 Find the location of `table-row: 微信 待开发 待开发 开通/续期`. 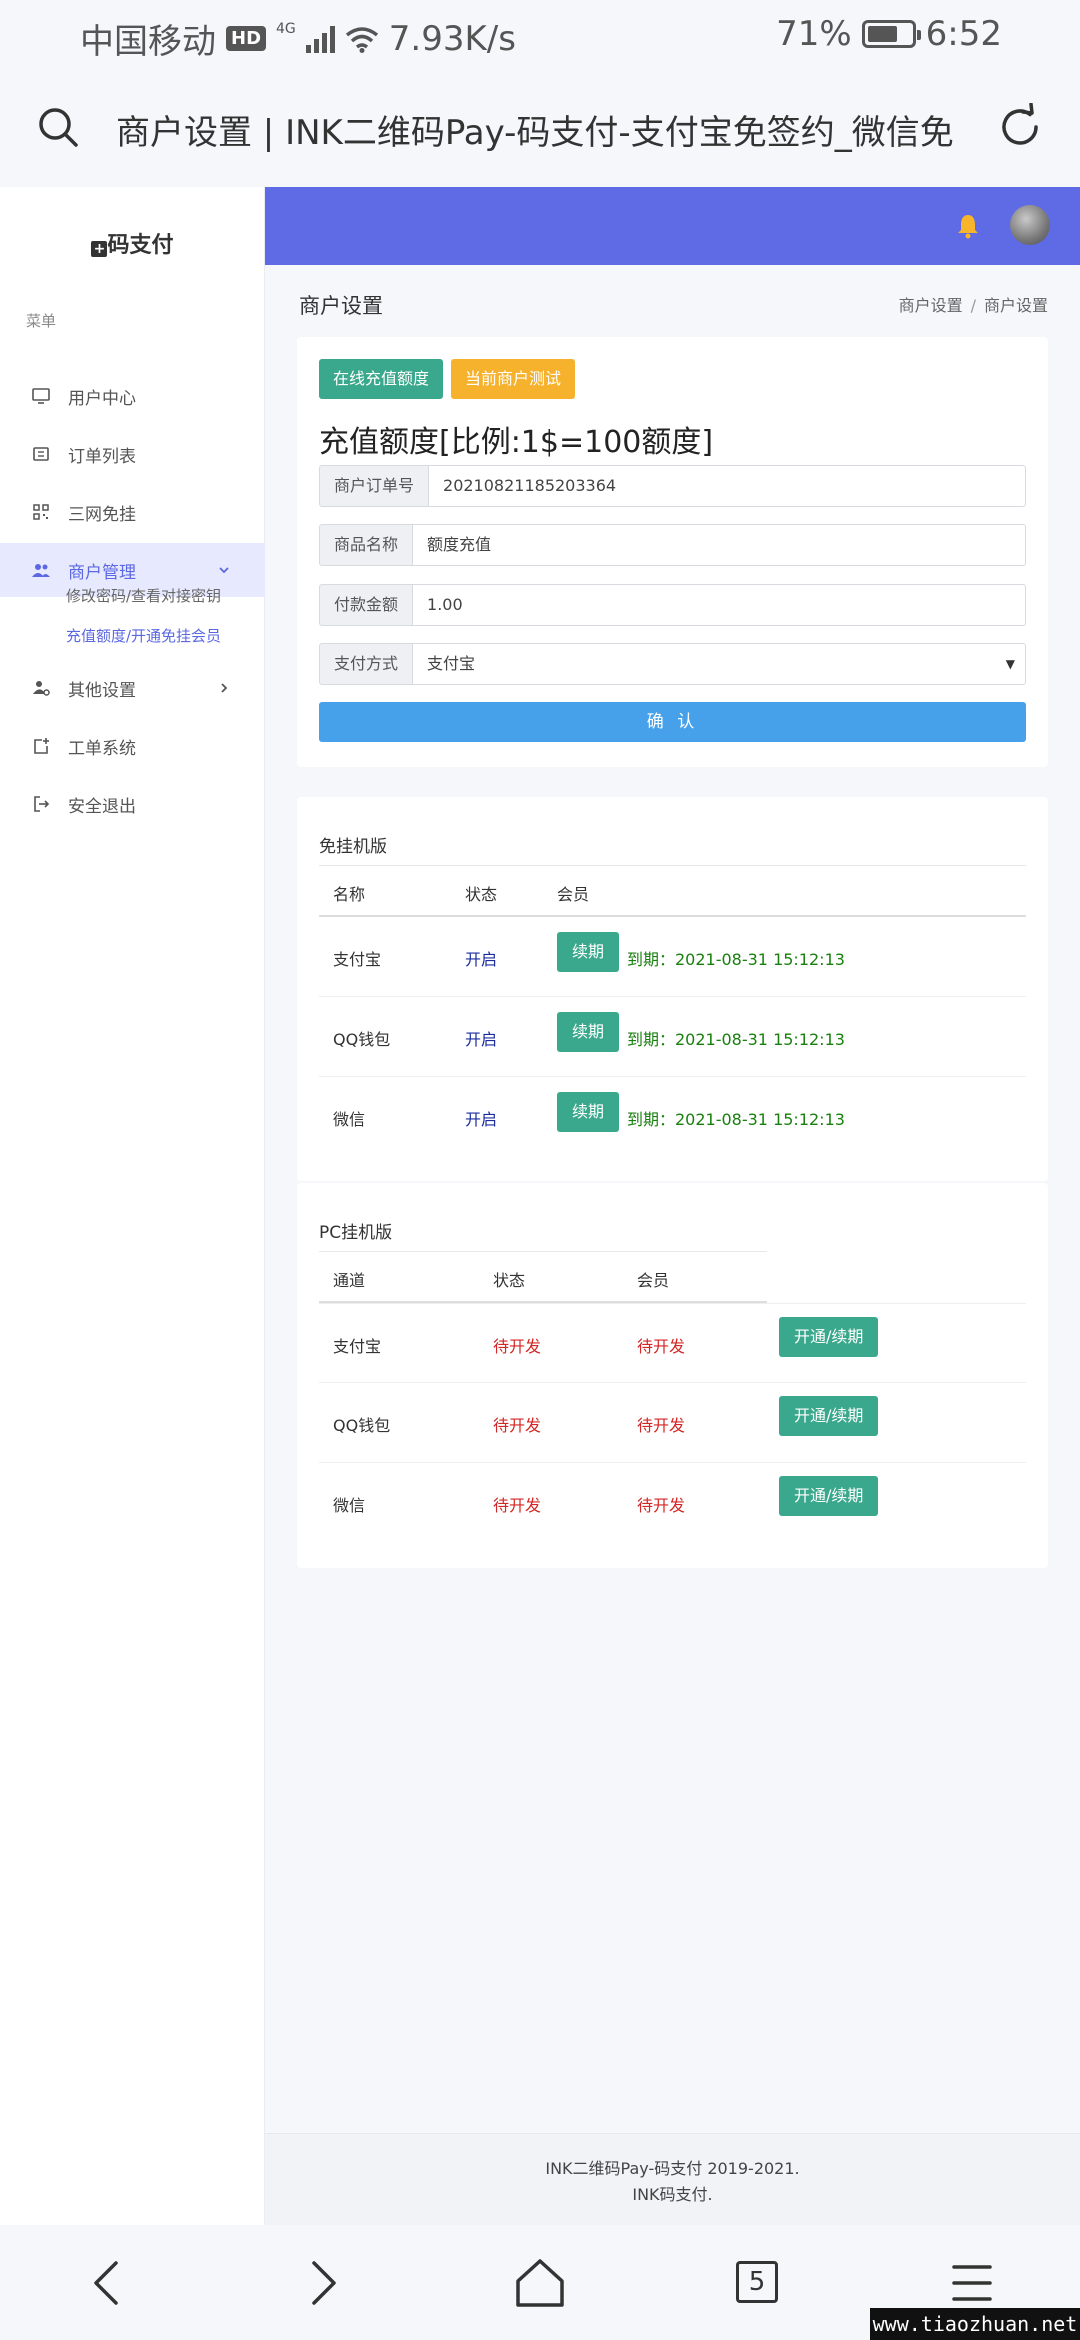

table-row: 微信 待开发 待开发 开通/续期 is located at coordinates (672, 1503).